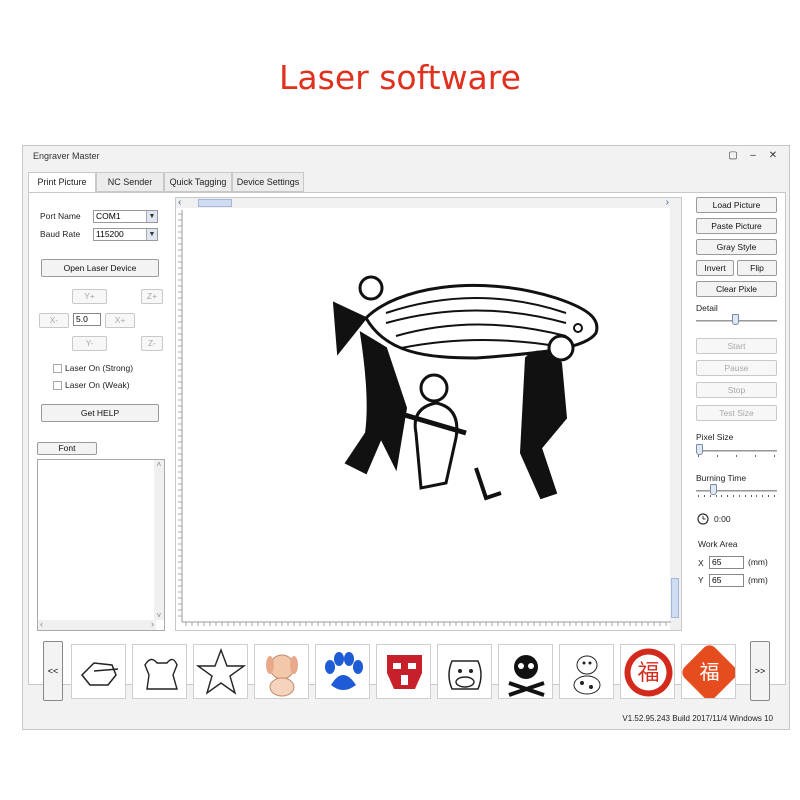 The height and width of the screenshot is (800, 800). Describe the element at coordinates (57, 368) in the screenshot. I see `laser-strong-checkbox` at that location.